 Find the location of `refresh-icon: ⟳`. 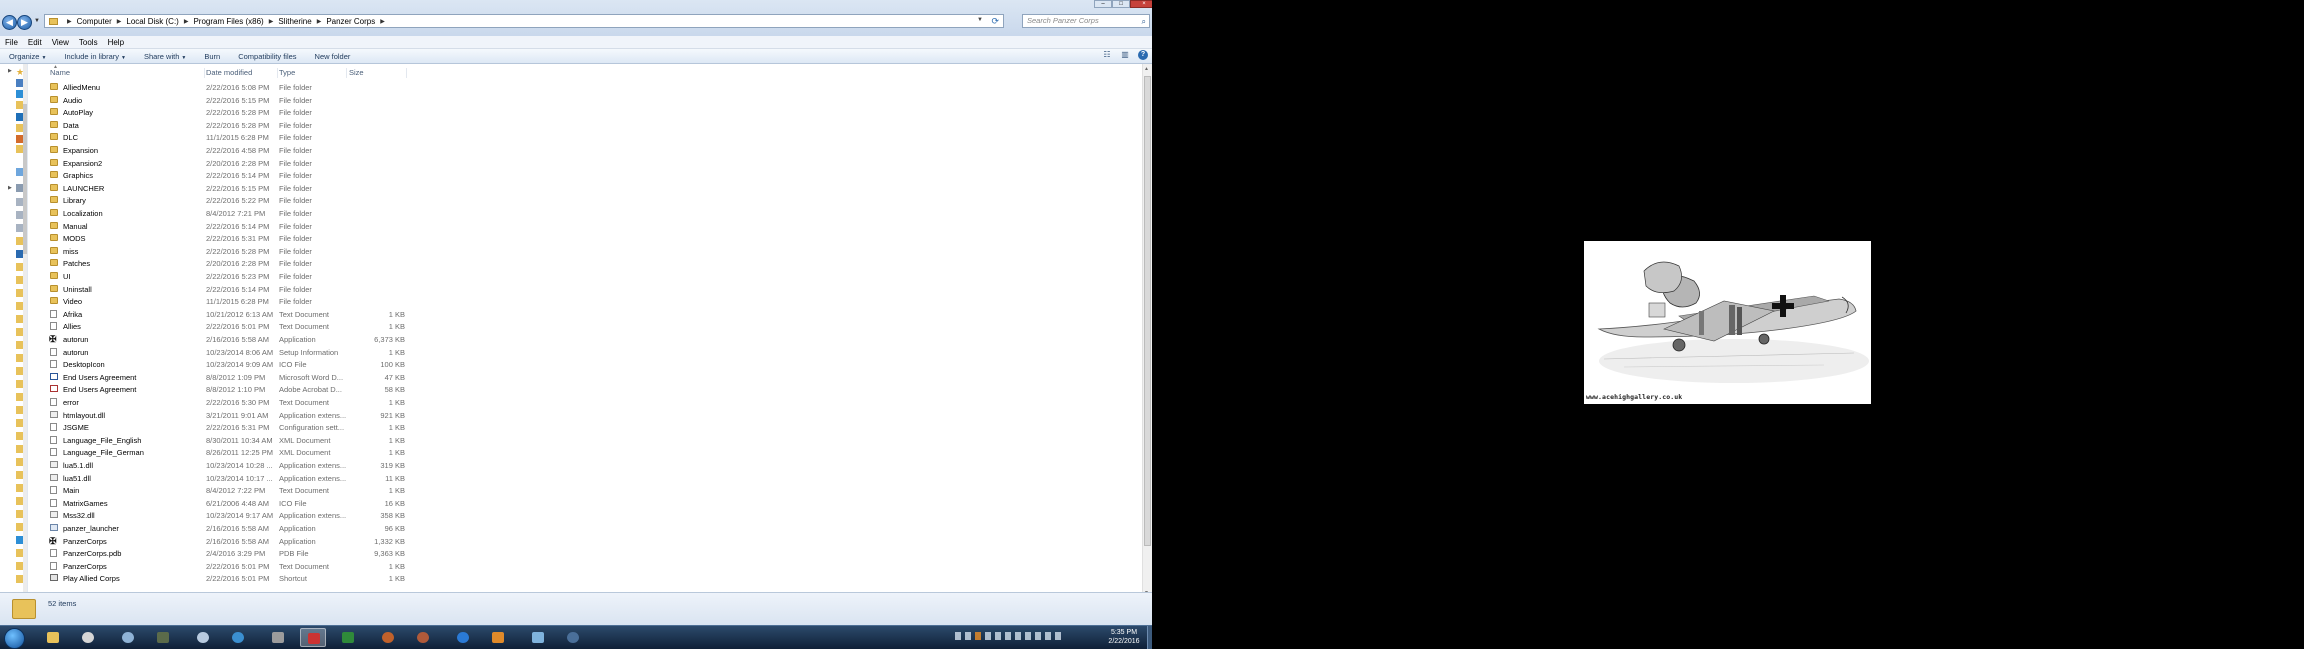

refresh-icon: ⟳ is located at coordinates (995, 21).